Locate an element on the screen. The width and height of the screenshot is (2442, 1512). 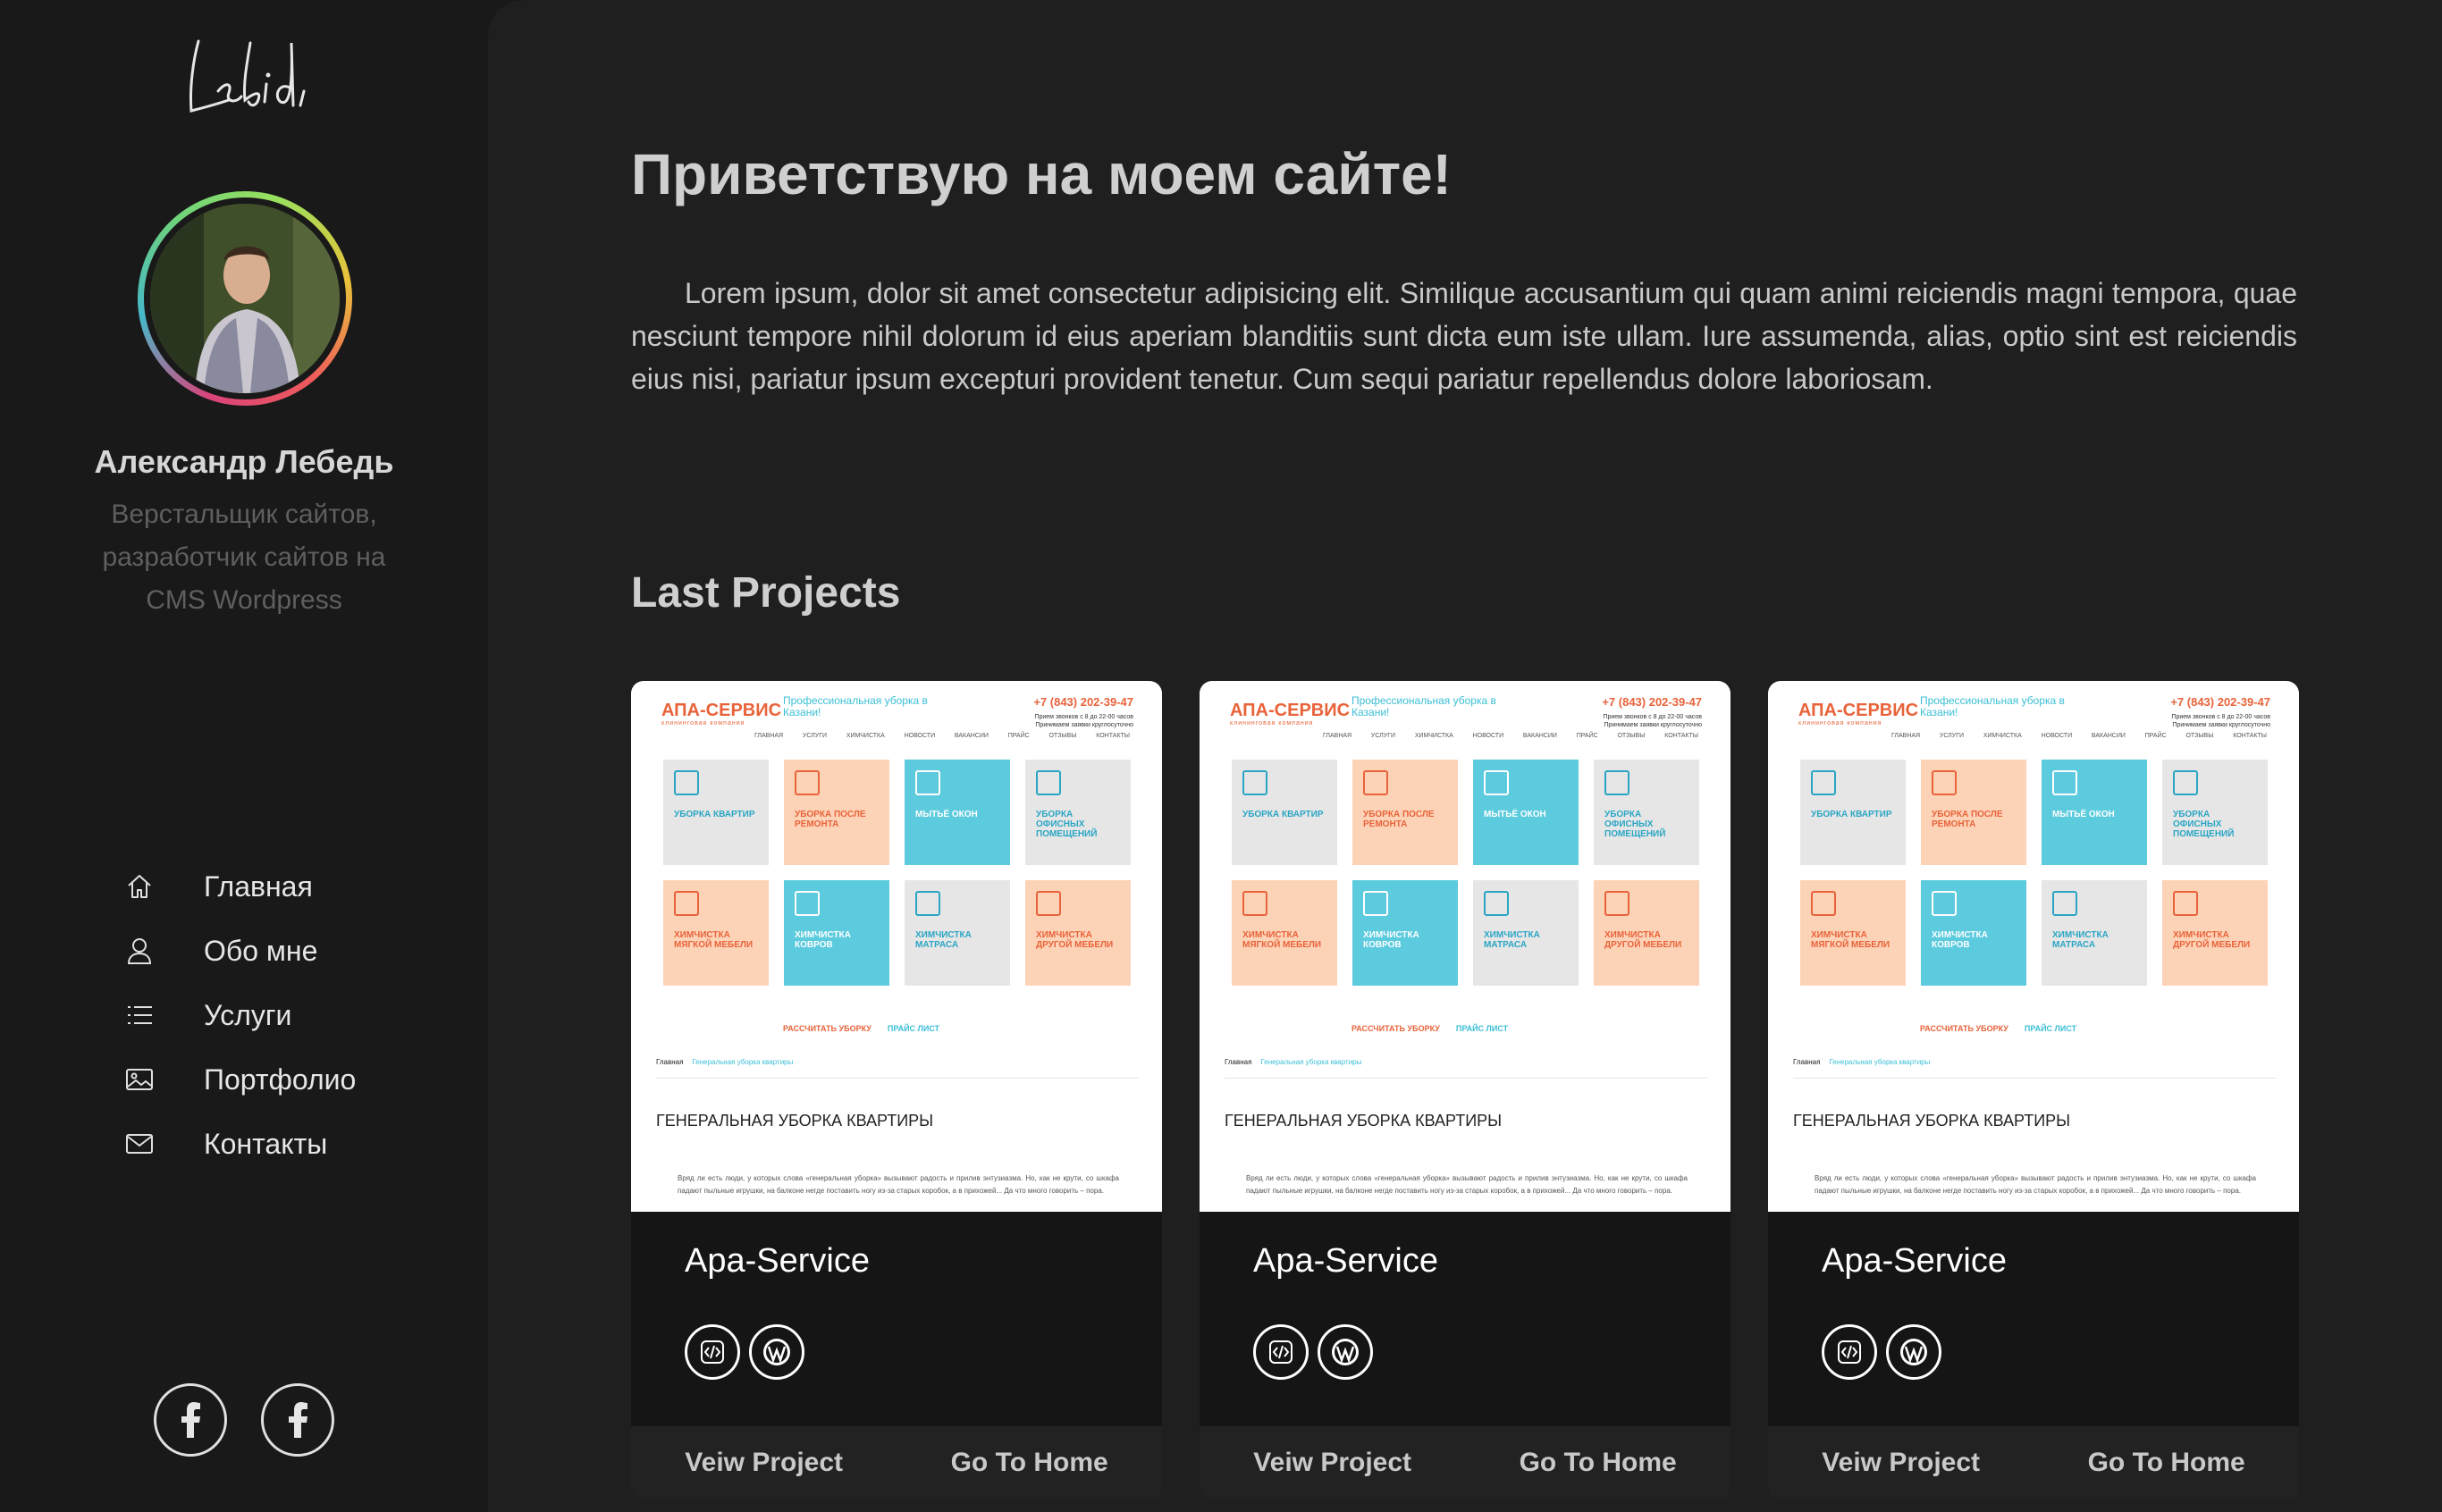
preview-brand: АПА-СЕРВИС is located at coordinates (722, 710).